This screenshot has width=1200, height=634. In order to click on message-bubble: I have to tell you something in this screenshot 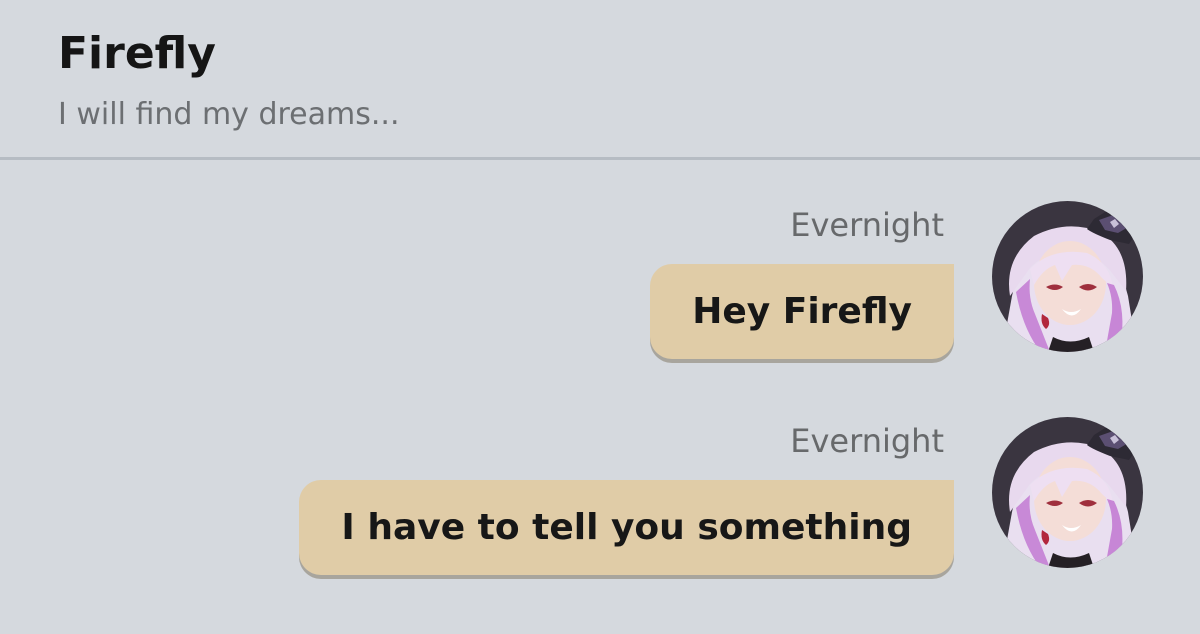, I will do `click(626, 527)`.